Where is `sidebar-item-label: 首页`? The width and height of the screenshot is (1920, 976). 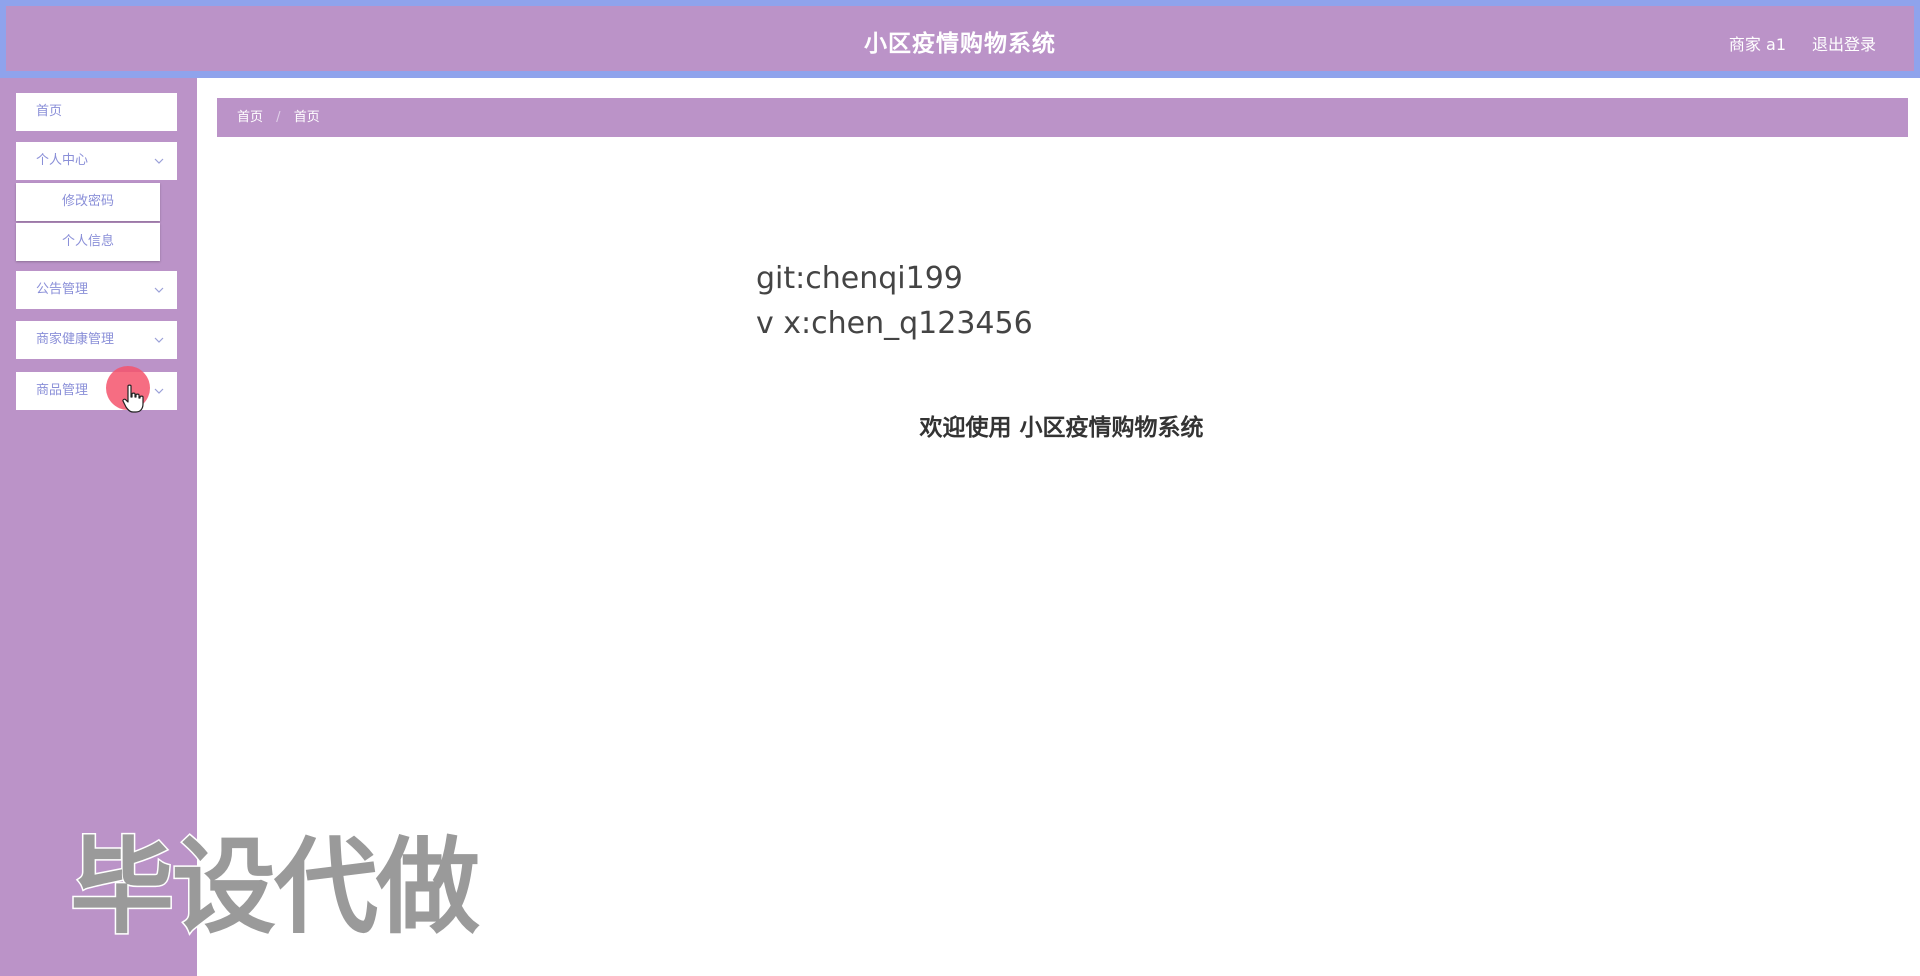 sidebar-item-label: 首页 is located at coordinates (49, 111).